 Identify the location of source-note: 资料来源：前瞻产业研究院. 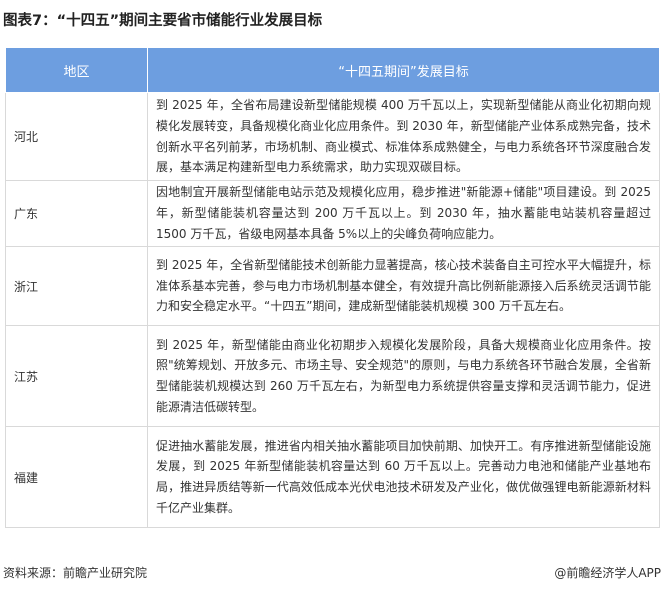
(75, 573).